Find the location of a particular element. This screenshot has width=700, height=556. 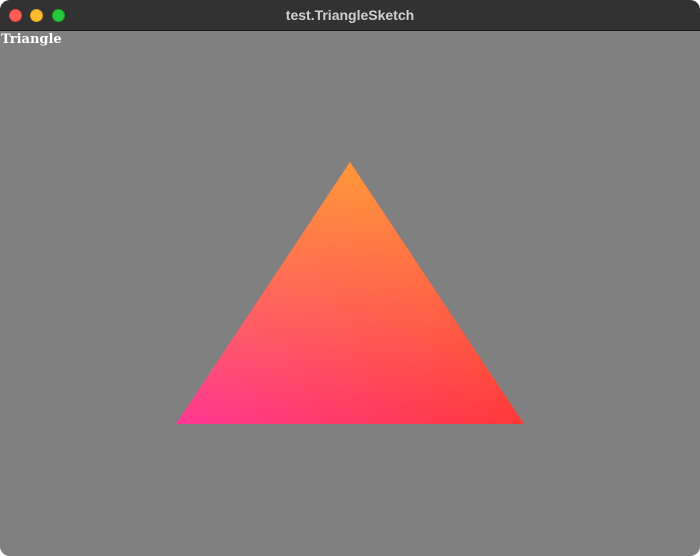

title-bar: test.TriangleSketch is located at coordinates (350, 15).